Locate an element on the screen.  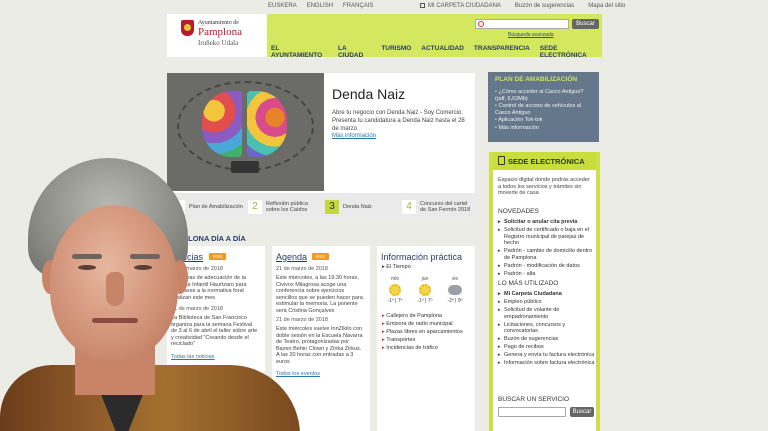
service-search-button: Buscar is located at coordinates (582, 412).